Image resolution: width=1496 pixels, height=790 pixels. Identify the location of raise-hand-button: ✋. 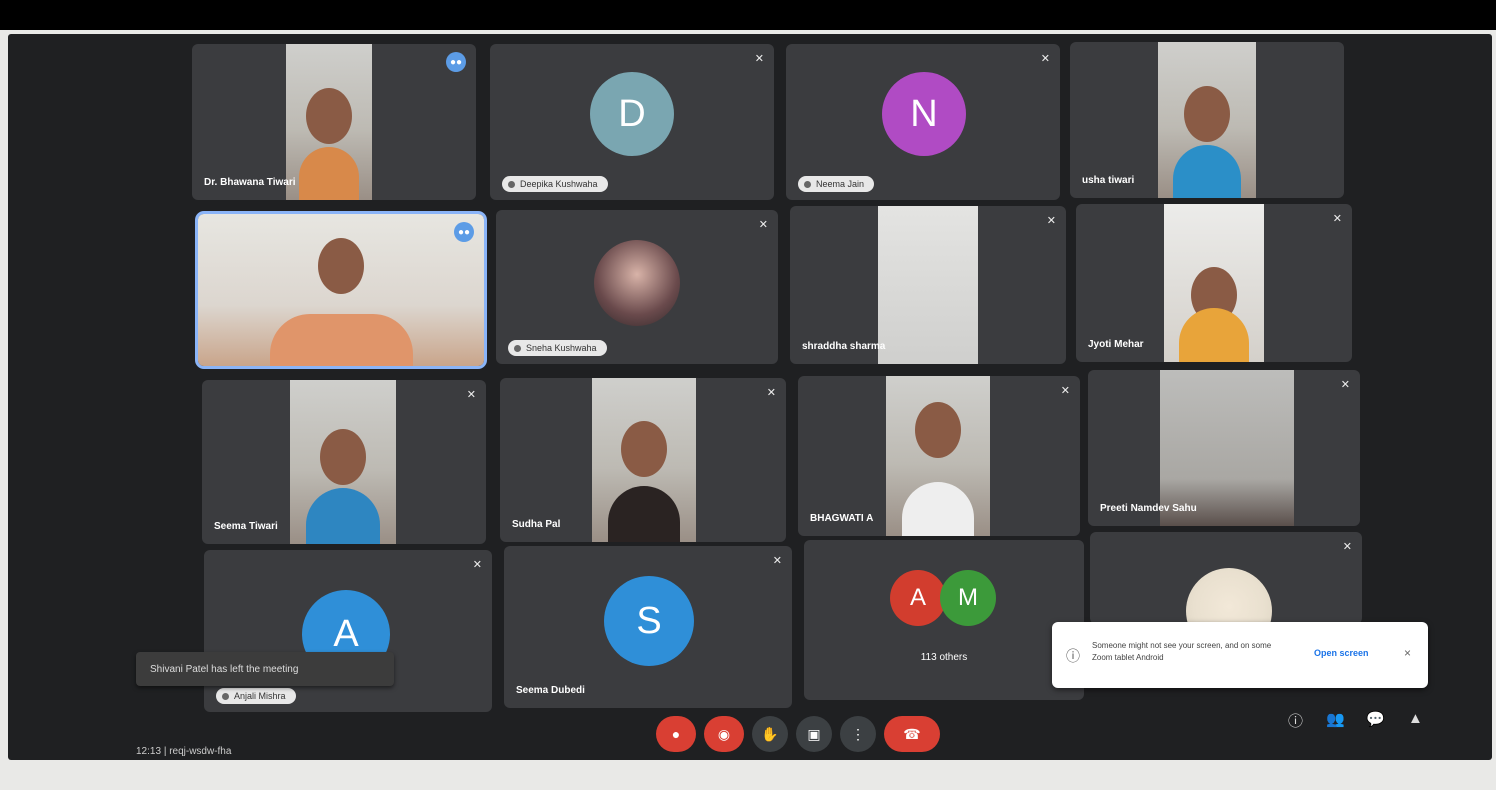
(770, 734).